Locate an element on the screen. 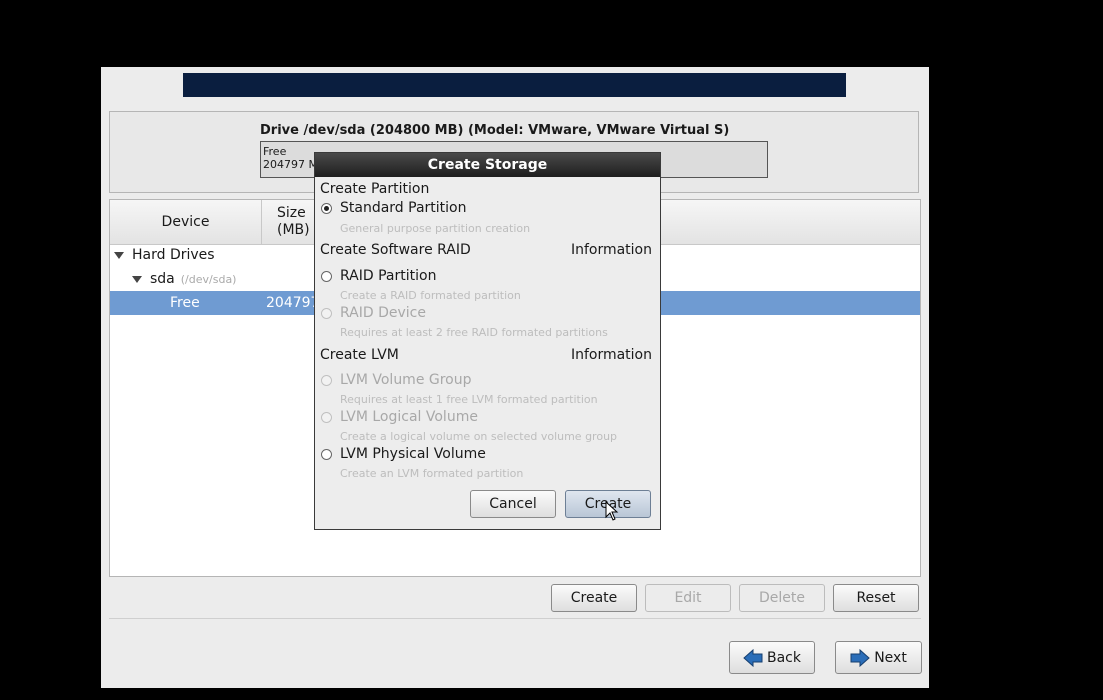 This screenshot has width=1103, height=700. radio-checked-icon is located at coordinates (326, 208).